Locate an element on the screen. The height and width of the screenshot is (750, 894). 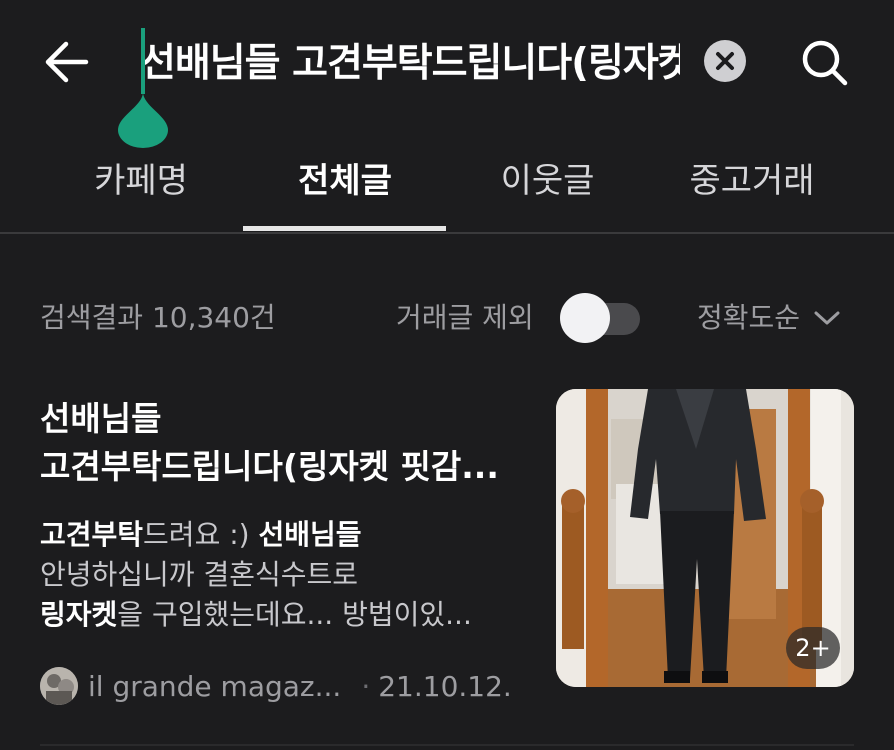
toggle-knob is located at coordinates (585, 318).